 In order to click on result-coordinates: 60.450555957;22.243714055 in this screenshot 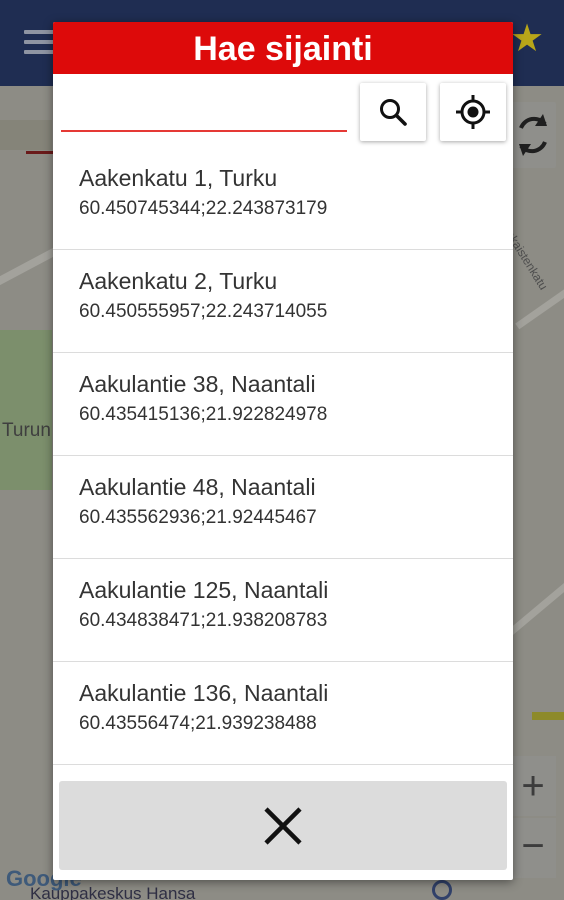, I will do `click(203, 311)`.